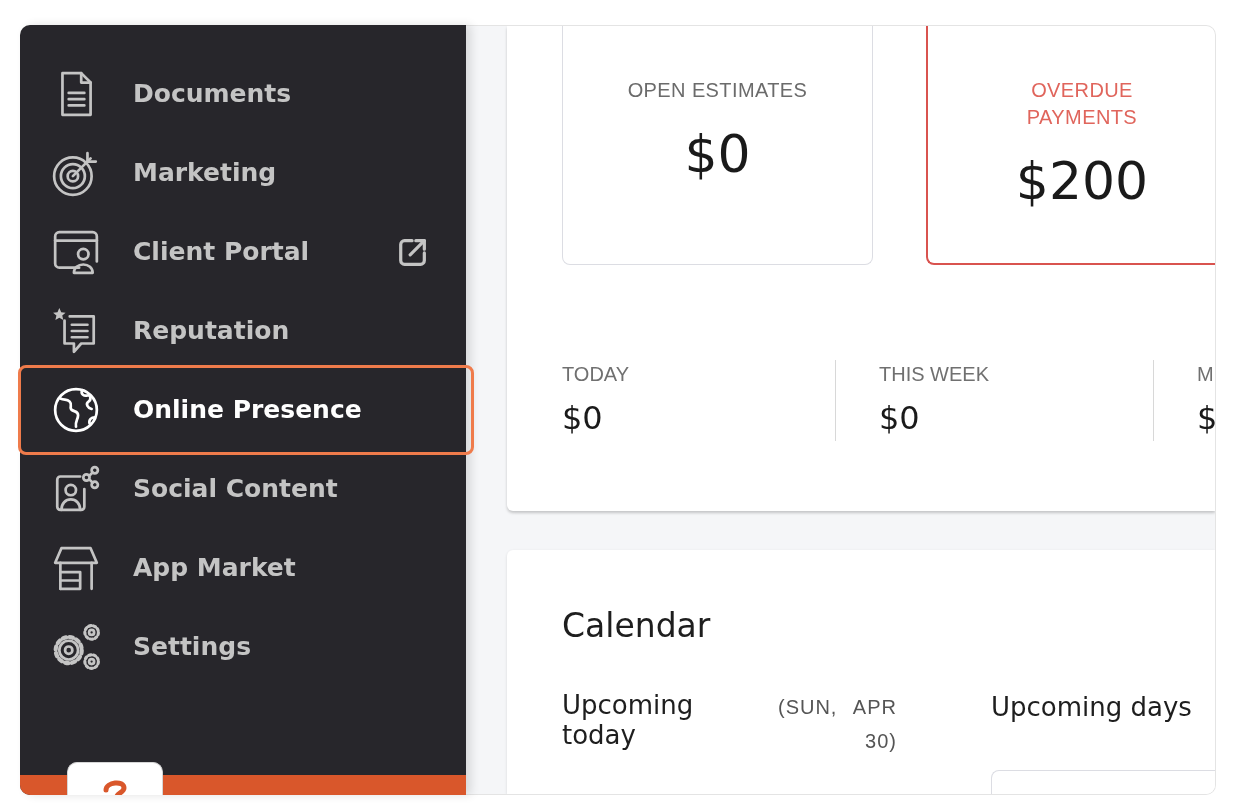 The image size is (1252, 812). I want to click on help-button, so click(115, 778).